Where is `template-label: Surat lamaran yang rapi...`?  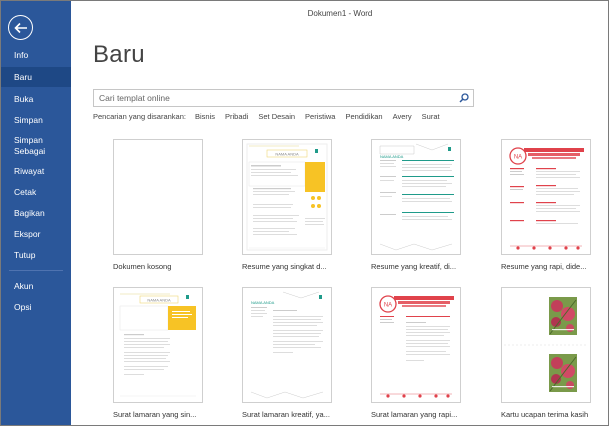 template-label: Surat lamaran yang rapi... is located at coordinates (414, 414).